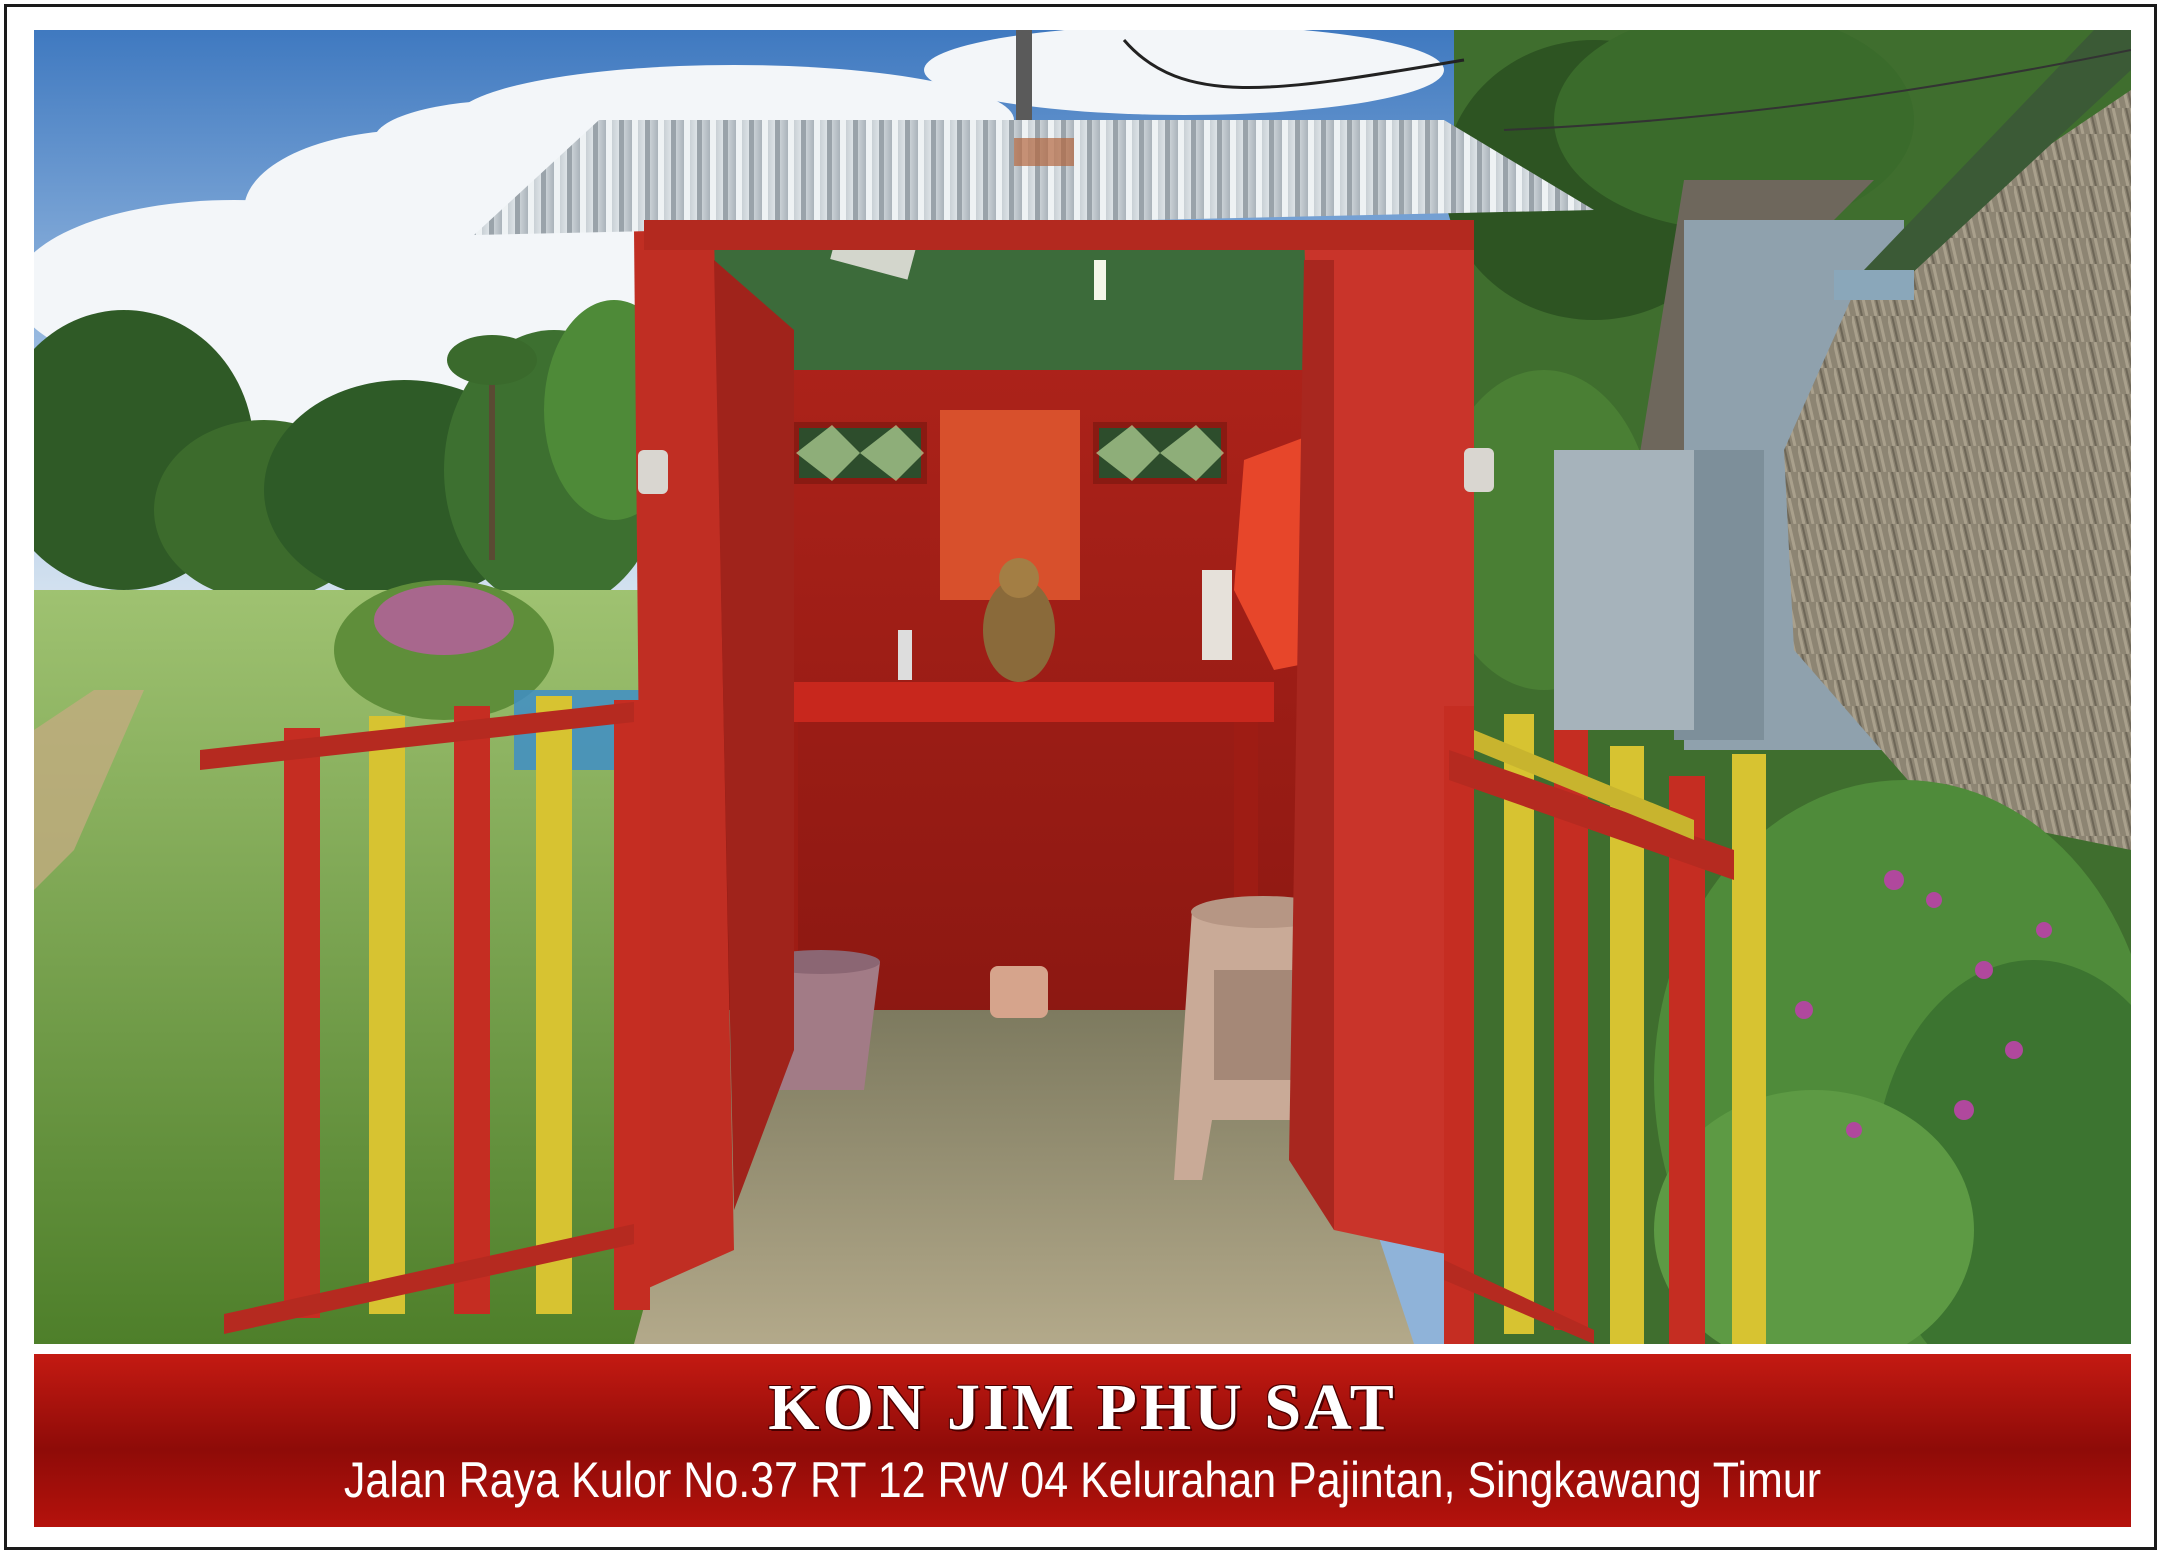 This screenshot has width=2165, height=1558. I want to click on incense-pot, so click(1019, 992).